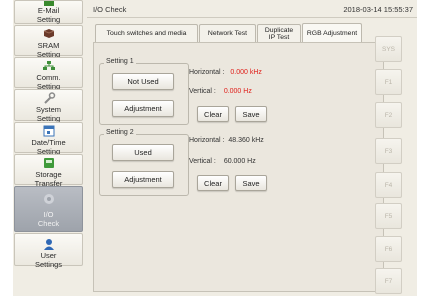 This screenshot has height=300, width=422. Describe the element at coordinates (48, 114) in the screenshot. I see `sidebar-item-label: System Setting` at that location.